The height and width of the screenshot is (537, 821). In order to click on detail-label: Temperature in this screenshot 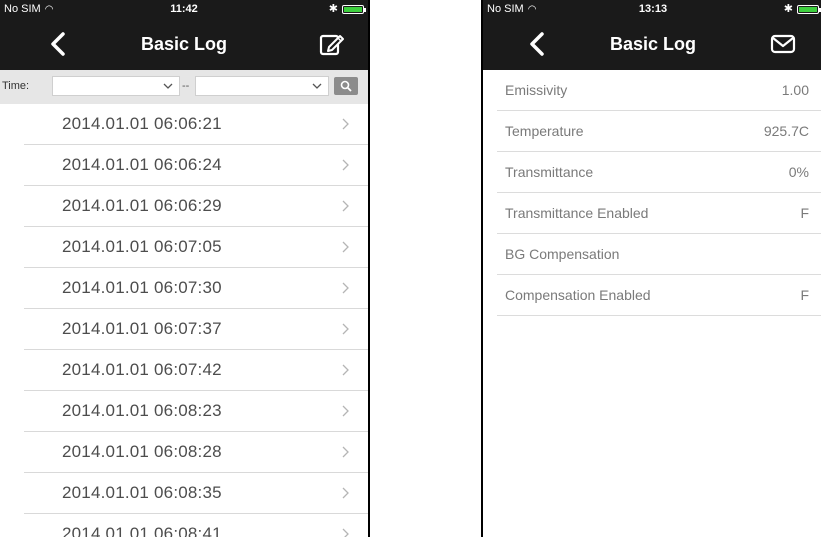, I will do `click(544, 131)`.